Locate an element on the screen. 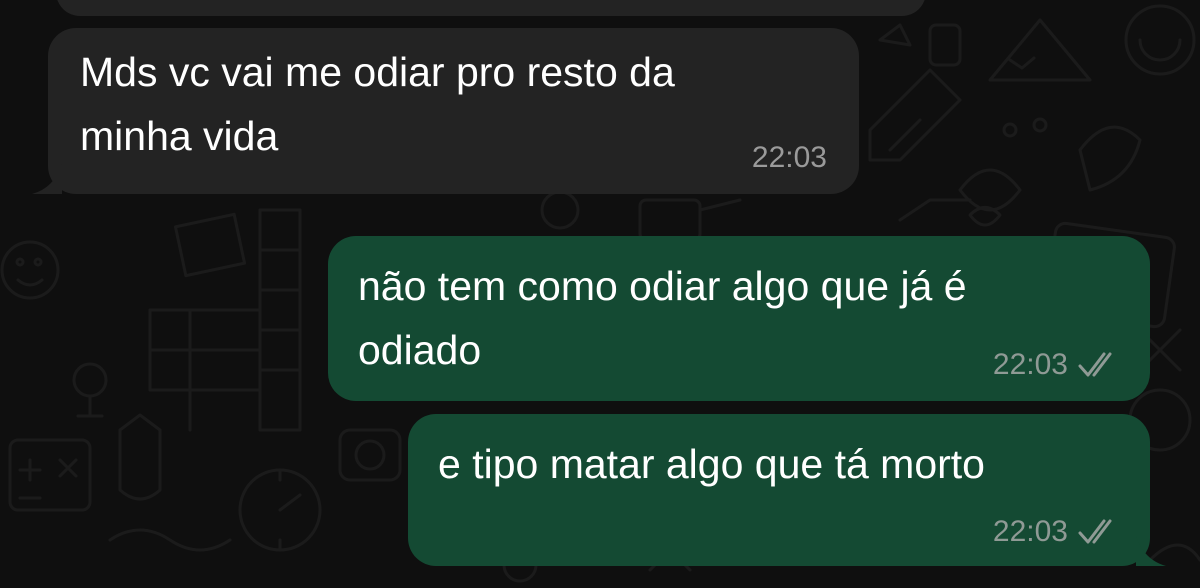 This screenshot has height=588, width=1200. message-line: minha vida is located at coordinates (179, 136).